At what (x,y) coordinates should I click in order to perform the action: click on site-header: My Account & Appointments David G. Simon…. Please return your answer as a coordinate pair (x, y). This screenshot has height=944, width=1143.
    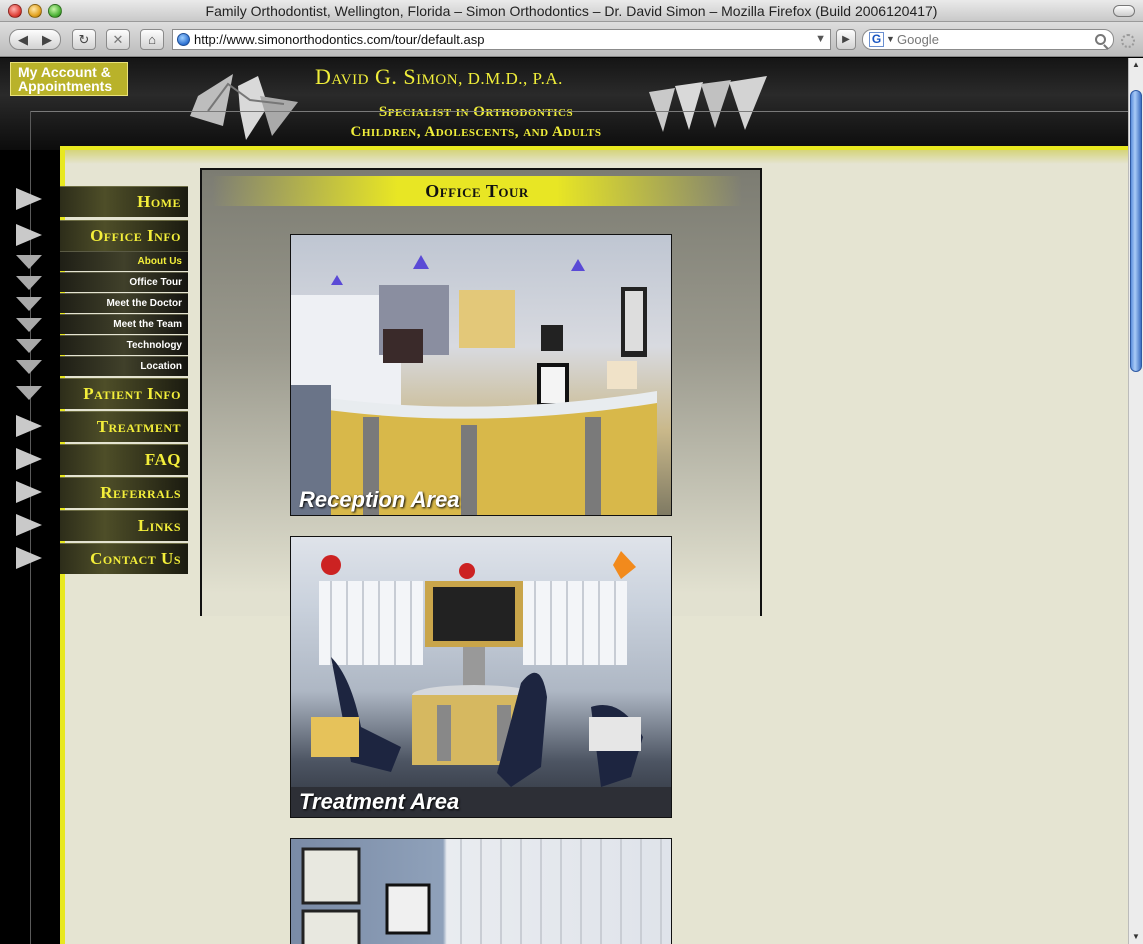
    Looking at the image, I should click on (564, 104).